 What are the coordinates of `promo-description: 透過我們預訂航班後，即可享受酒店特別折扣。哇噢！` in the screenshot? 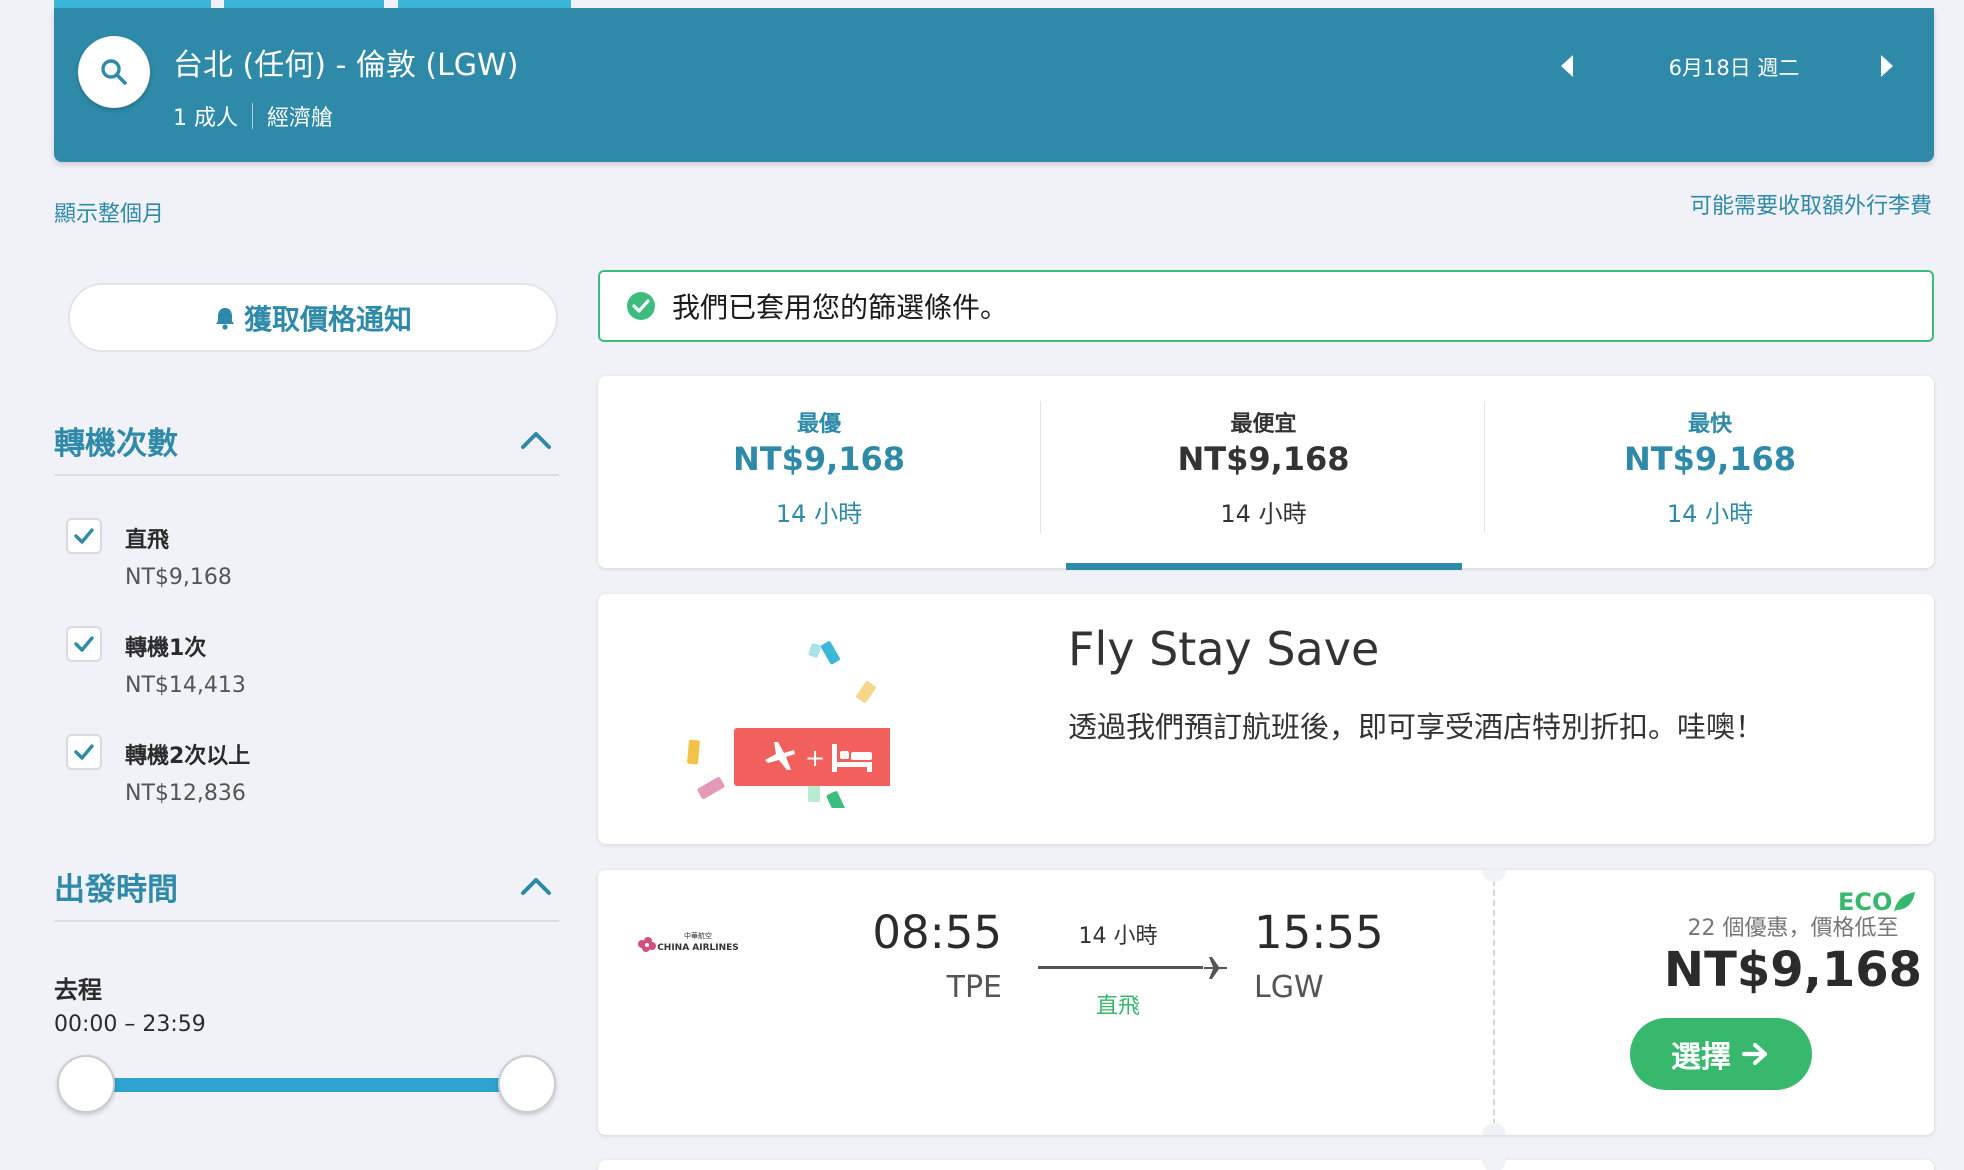 It's located at (1416, 727).